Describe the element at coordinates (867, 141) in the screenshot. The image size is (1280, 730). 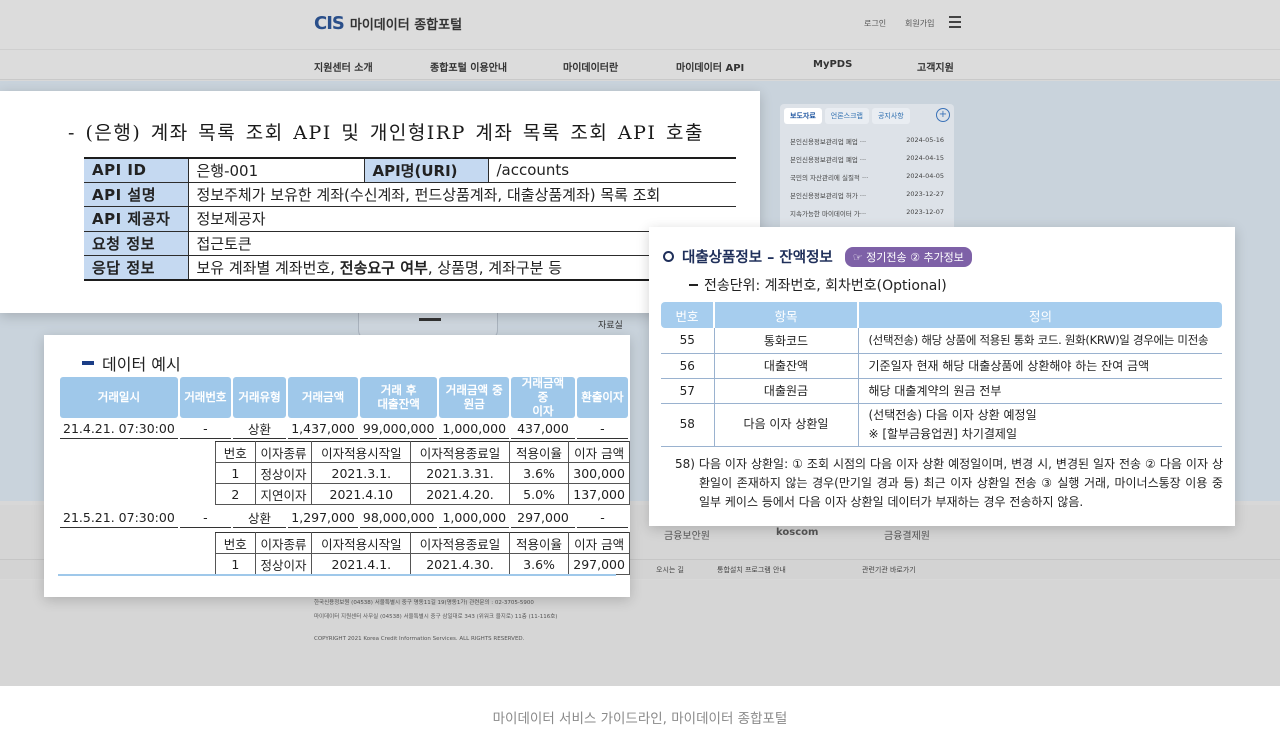
I see `news-item: 본인신용정보관리업 페업 ··· 2024-05-16` at that location.